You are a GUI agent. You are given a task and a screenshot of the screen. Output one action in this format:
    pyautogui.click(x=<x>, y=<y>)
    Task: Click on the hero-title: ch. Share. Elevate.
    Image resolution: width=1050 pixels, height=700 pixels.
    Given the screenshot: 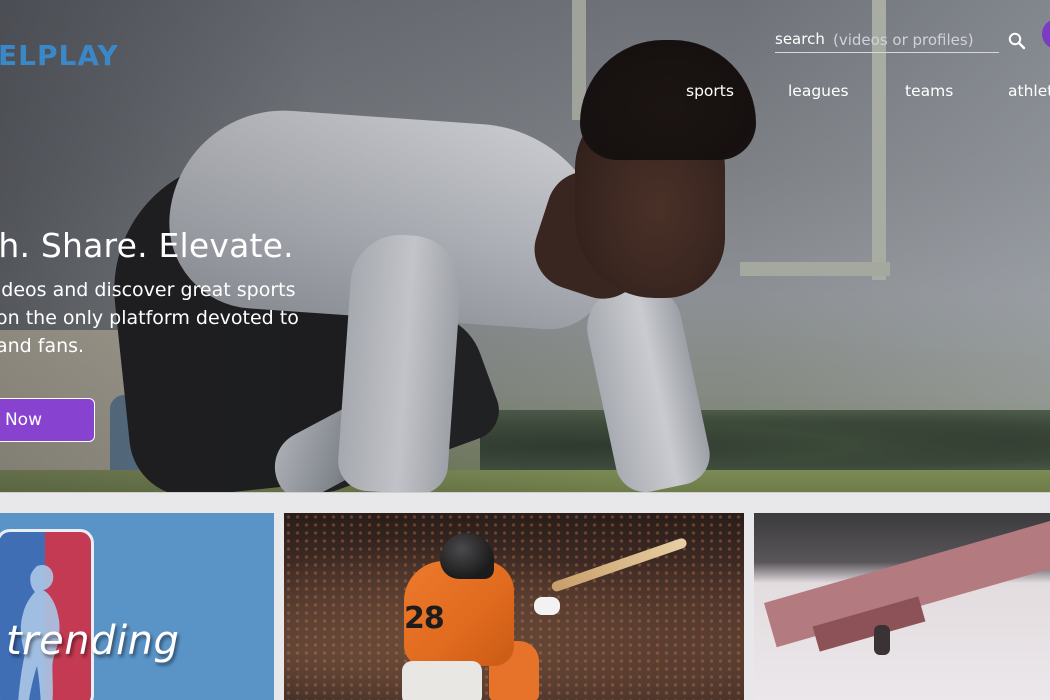 What is the action you would take?
    pyautogui.click(x=147, y=245)
    